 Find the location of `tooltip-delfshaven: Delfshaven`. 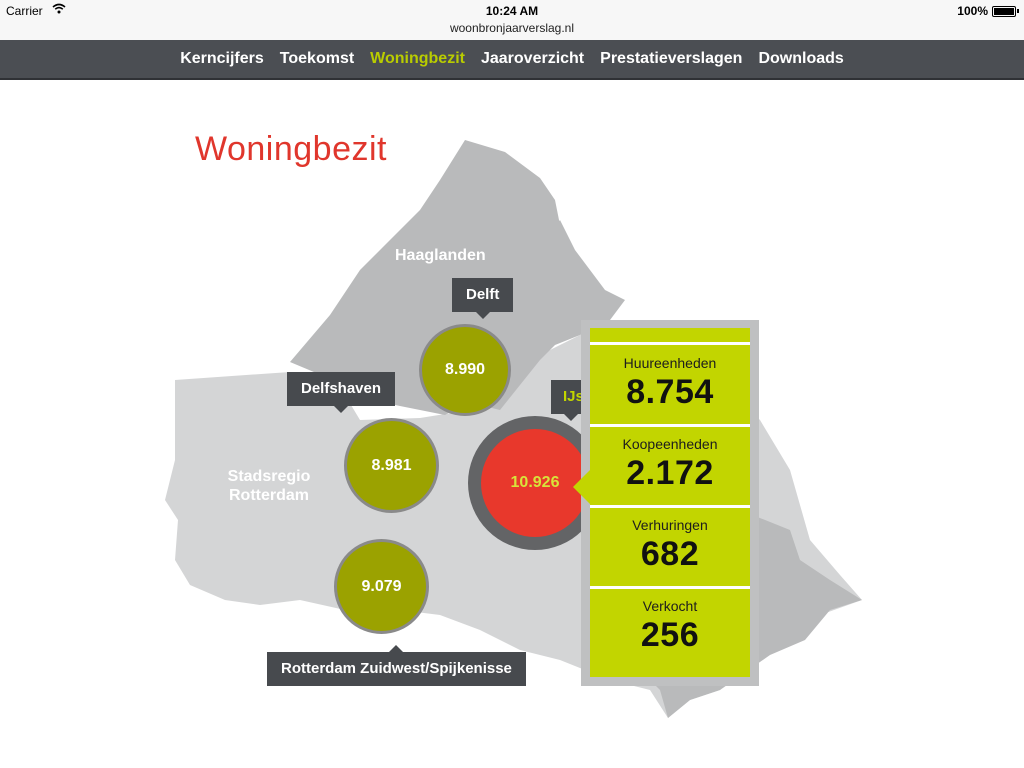

tooltip-delfshaven: Delfshaven is located at coordinates (341, 392).